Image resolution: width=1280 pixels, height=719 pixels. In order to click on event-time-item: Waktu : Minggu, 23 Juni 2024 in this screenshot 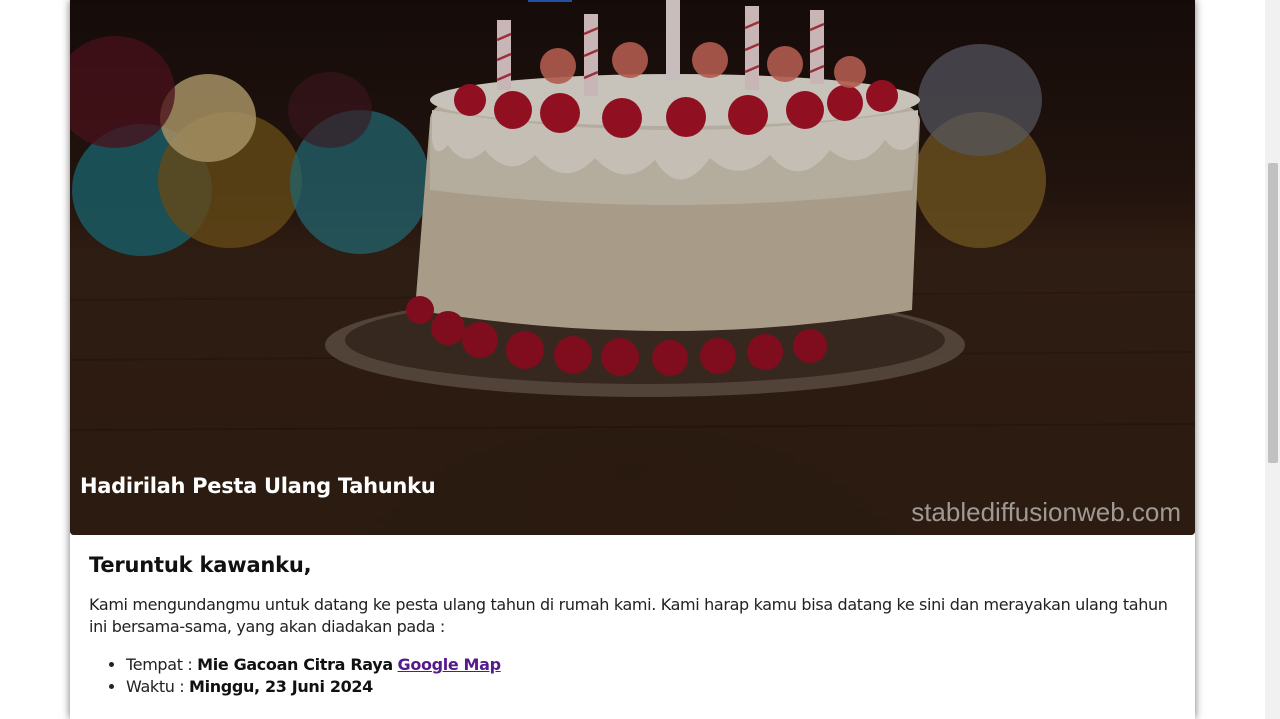, I will do `click(651, 687)`.